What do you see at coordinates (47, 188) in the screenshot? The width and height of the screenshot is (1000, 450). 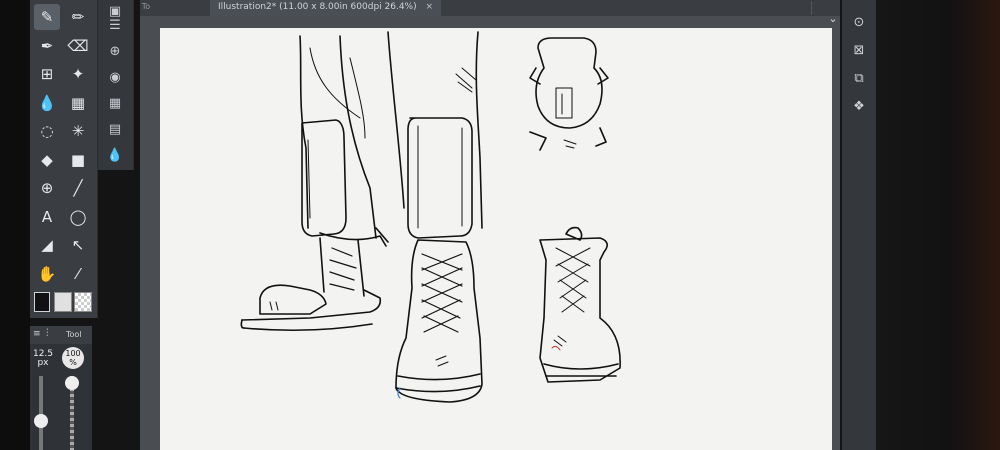 I see `move-layer-icon: ⊕` at bounding box center [47, 188].